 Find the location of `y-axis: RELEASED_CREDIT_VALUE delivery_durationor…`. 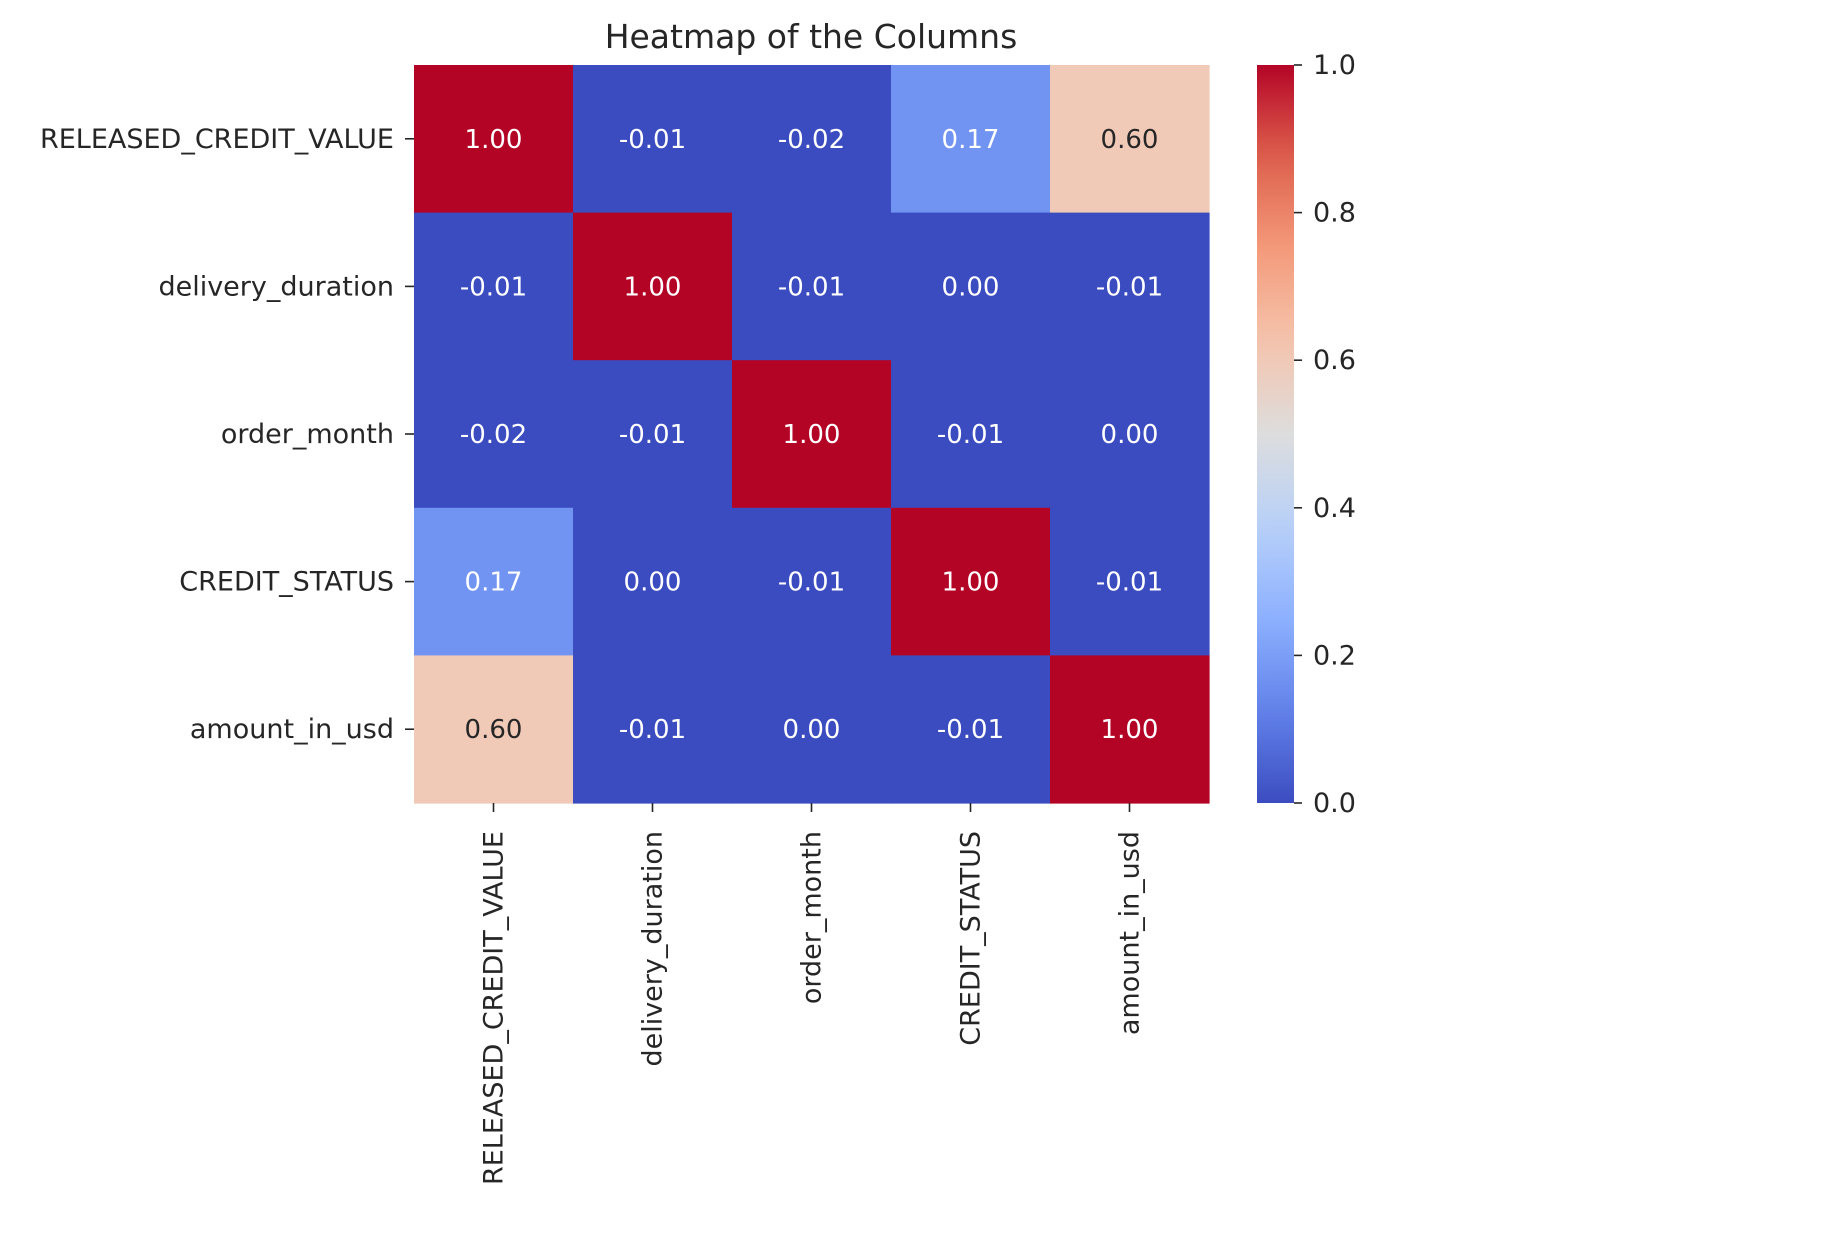

y-axis: RELEASED_CREDIT_VALUE delivery_durationor… is located at coordinates (227, 434).